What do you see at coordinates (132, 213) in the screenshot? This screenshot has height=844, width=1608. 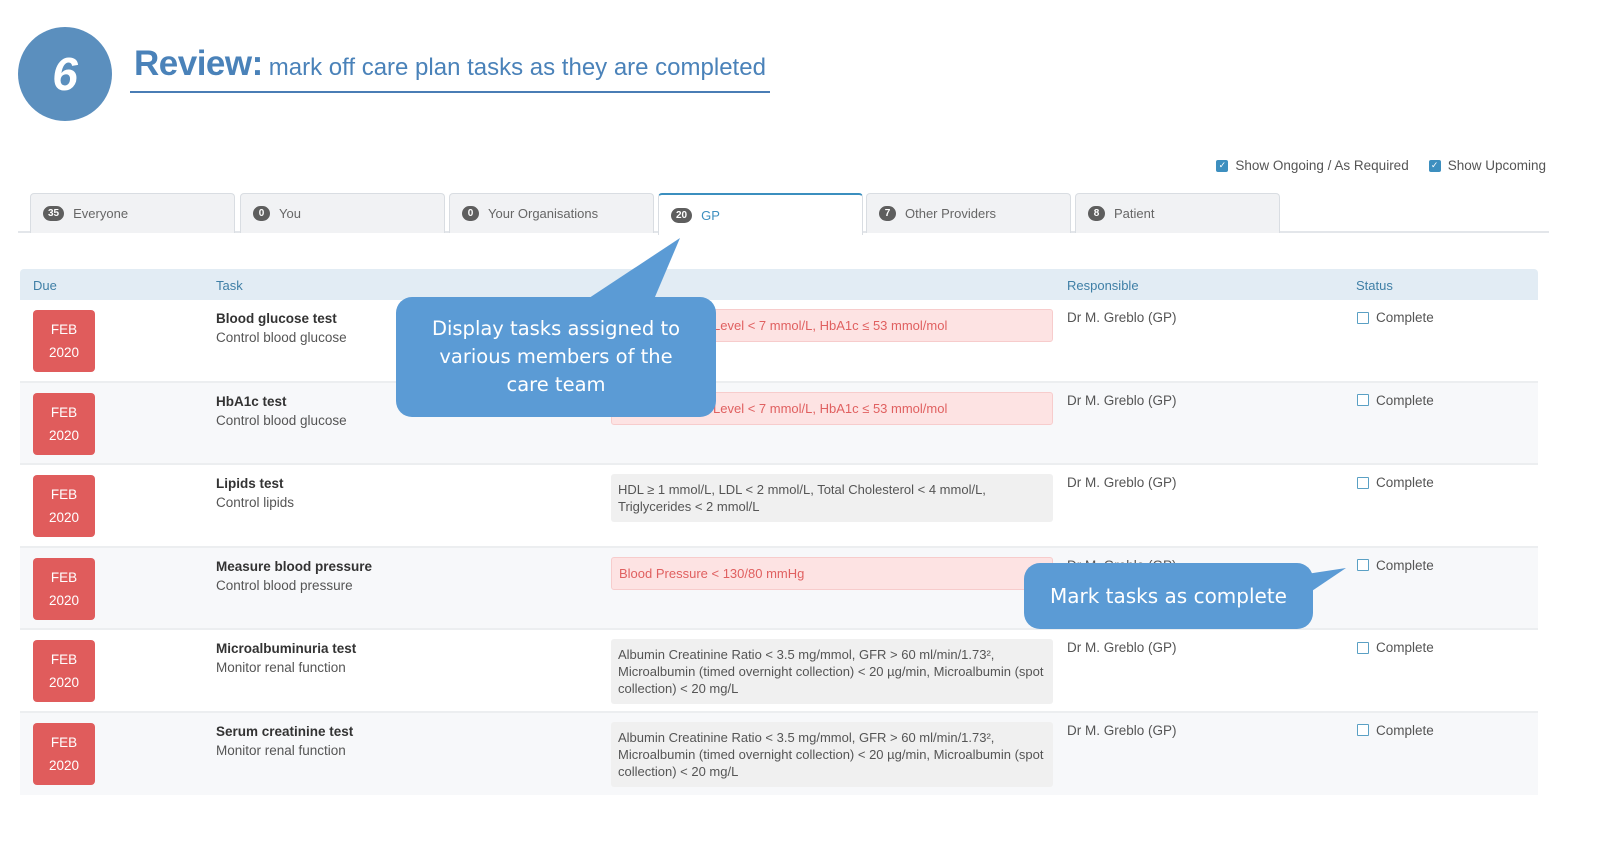 I see `tab-everyone: 35 Everyone` at bounding box center [132, 213].